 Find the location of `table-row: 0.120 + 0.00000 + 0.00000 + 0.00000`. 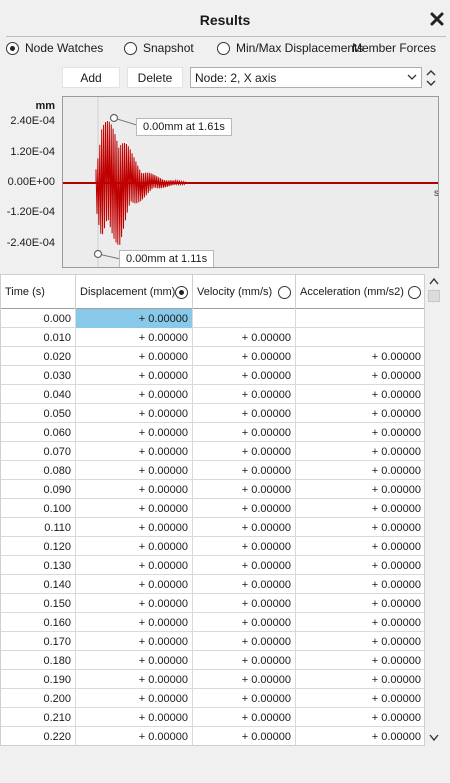

table-row: 0.120 + 0.00000 + 0.00000 + 0.00000 is located at coordinates (212, 546).